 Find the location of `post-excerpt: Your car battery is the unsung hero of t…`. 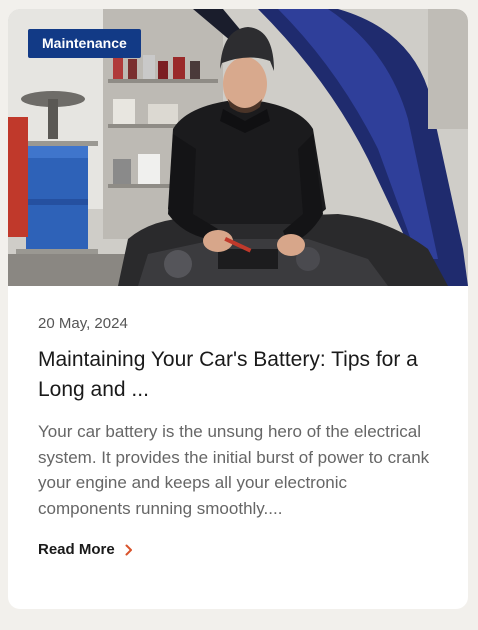

post-excerpt: Your car battery is the unsung hero of t… is located at coordinates (234, 470).